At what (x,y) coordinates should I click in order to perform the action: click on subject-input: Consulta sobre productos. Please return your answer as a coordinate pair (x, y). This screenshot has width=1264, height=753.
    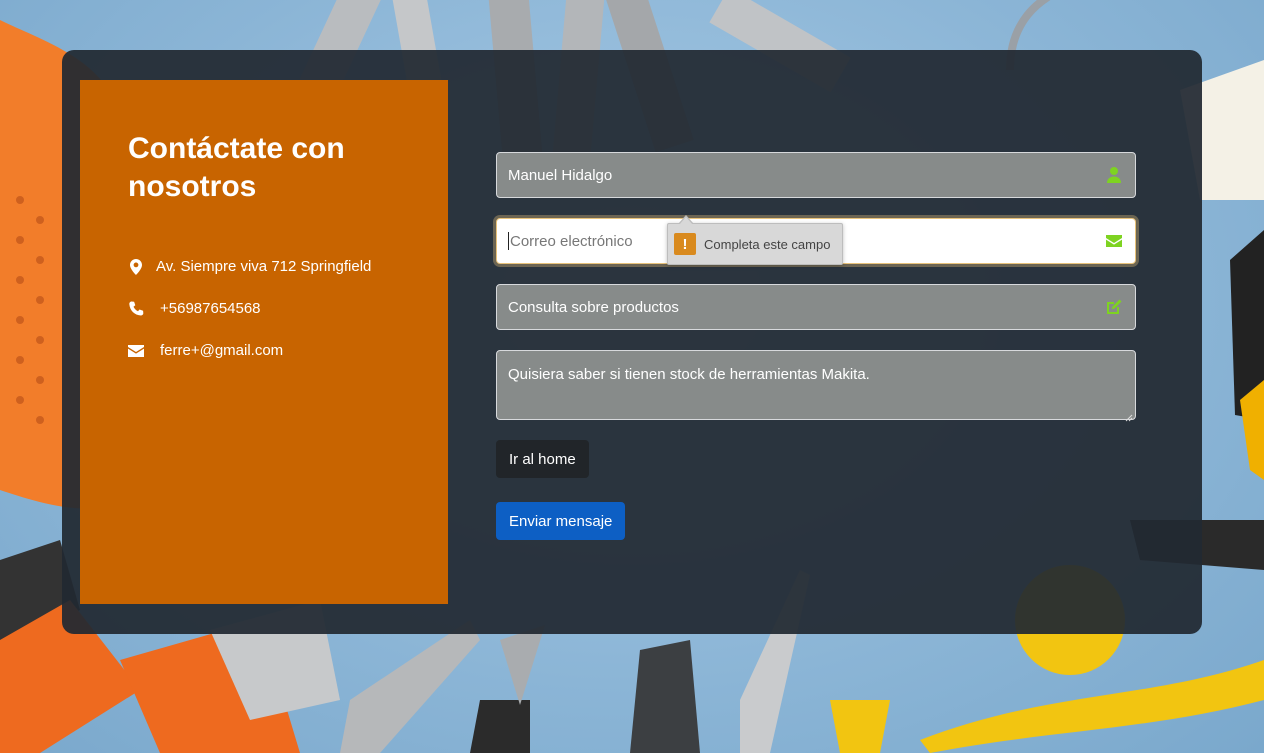
    Looking at the image, I should click on (816, 307).